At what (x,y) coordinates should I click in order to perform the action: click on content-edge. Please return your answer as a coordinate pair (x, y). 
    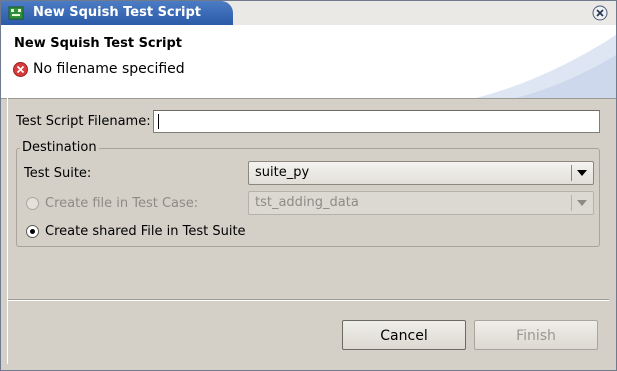
    Looking at the image, I should click on (7, 231).